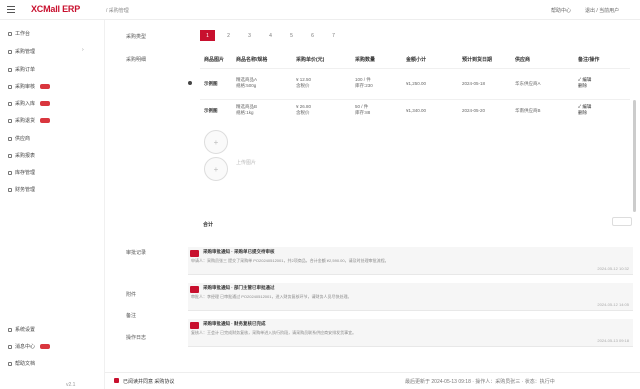  What do you see at coordinates (304, 82) in the screenshot?
I see `row-price: ¥ 12.50 含税价` at bounding box center [304, 82].